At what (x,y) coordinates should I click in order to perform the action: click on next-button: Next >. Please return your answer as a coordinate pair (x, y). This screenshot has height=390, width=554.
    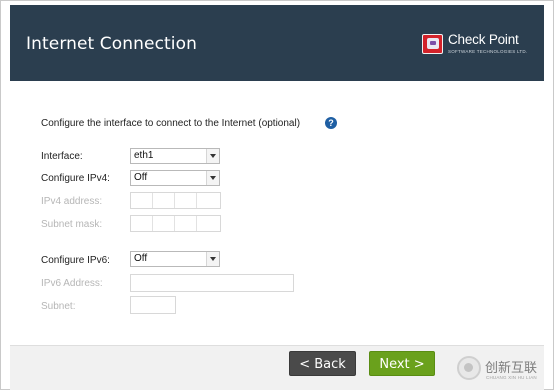
    Looking at the image, I should click on (402, 363).